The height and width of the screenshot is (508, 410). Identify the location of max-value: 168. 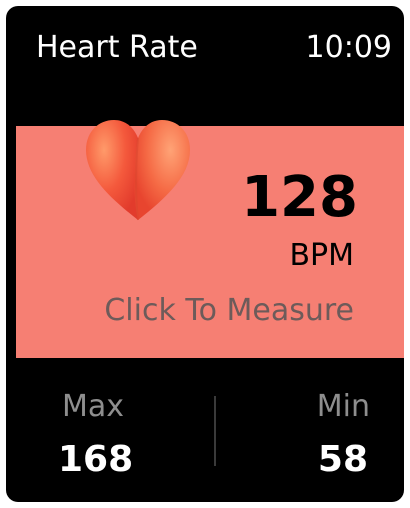
(96, 459).